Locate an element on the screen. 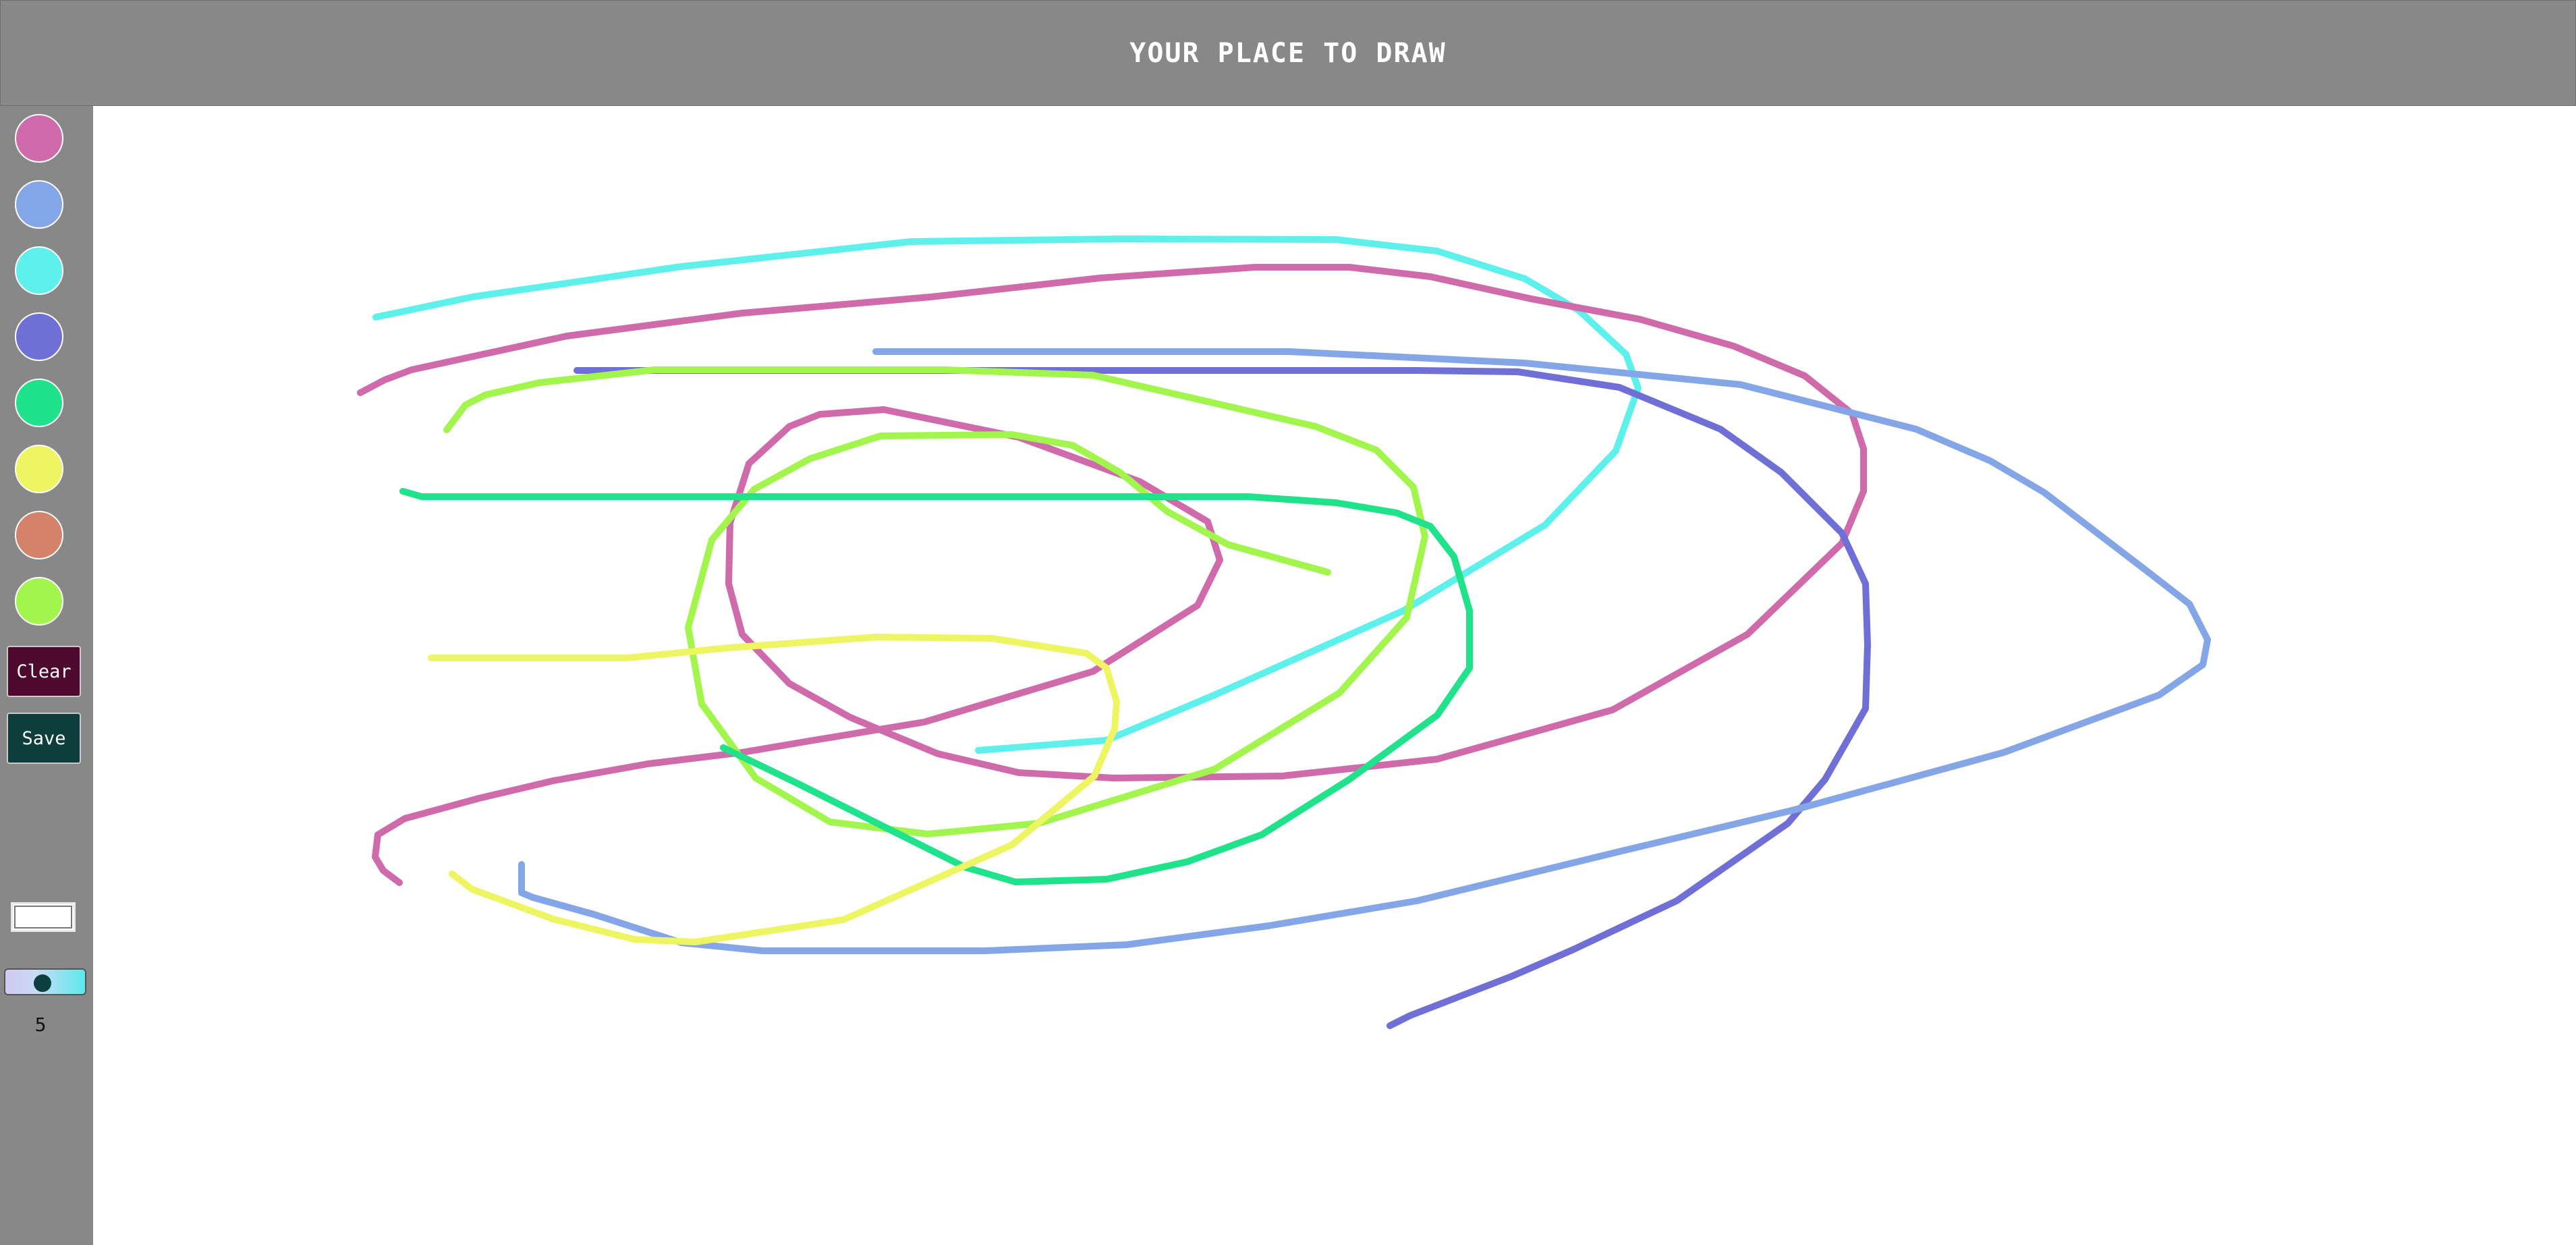  color-swatch-cyan is located at coordinates (39, 270).